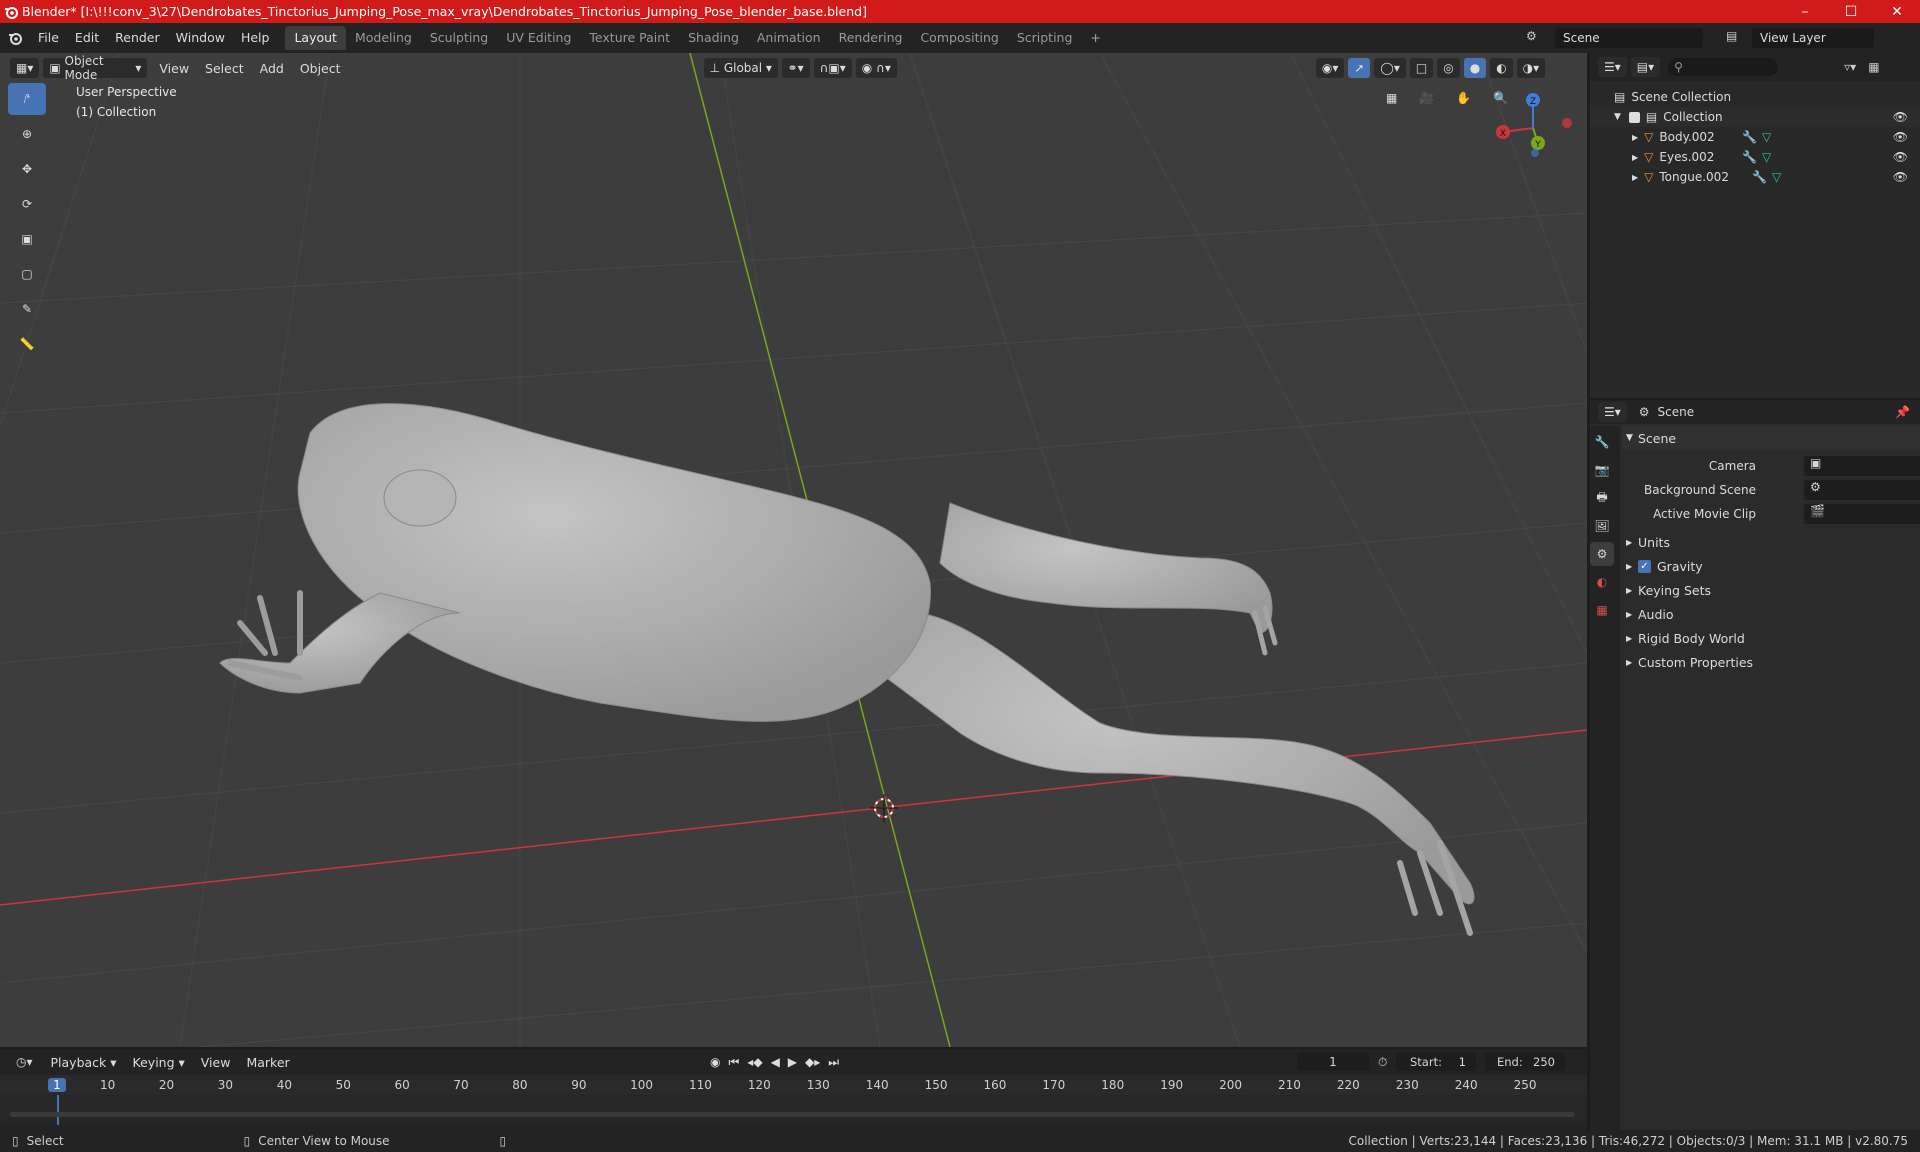 The image size is (1920, 1152). What do you see at coordinates (1771, 542) in the screenshot?
I see `panel-units: ▶ Units` at bounding box center [1771, 542].